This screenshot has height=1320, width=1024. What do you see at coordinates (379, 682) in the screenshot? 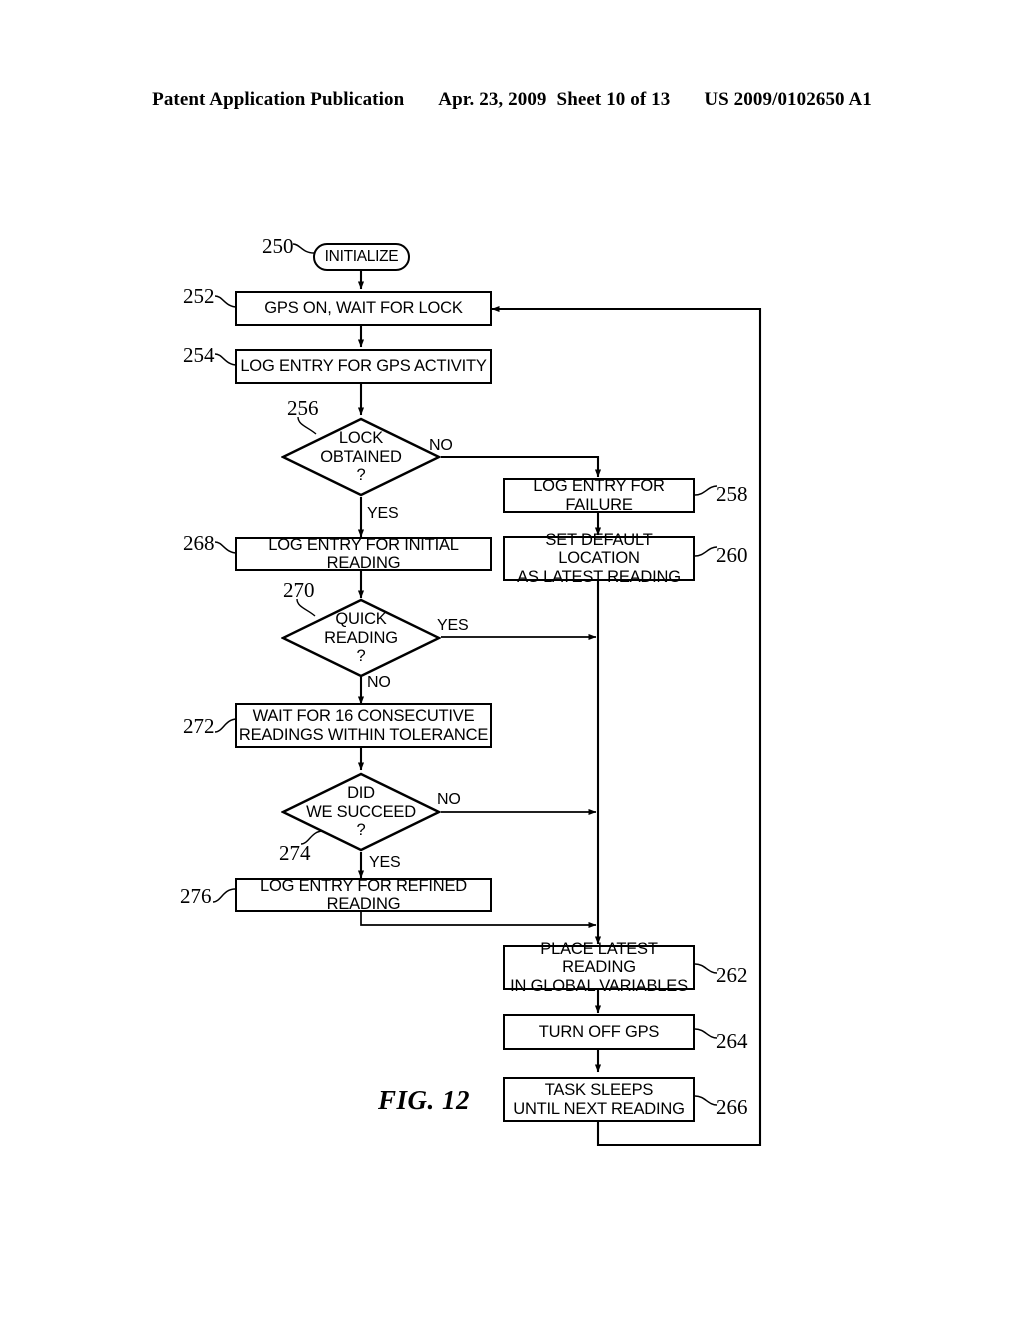
I see `branch-label-quick-no: NO` at bounding box center [379, 682].